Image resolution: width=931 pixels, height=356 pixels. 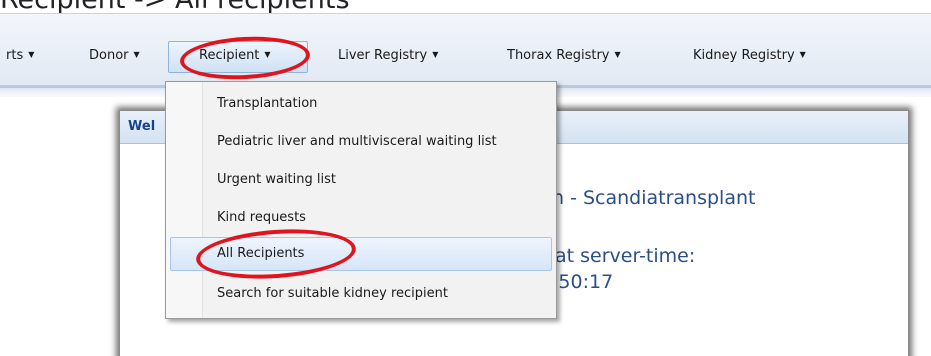 What do you see at coordinates (261, 217) in the screenshot?
I see `menu-item-label: Kind requests` at bounding box center [261, 217].